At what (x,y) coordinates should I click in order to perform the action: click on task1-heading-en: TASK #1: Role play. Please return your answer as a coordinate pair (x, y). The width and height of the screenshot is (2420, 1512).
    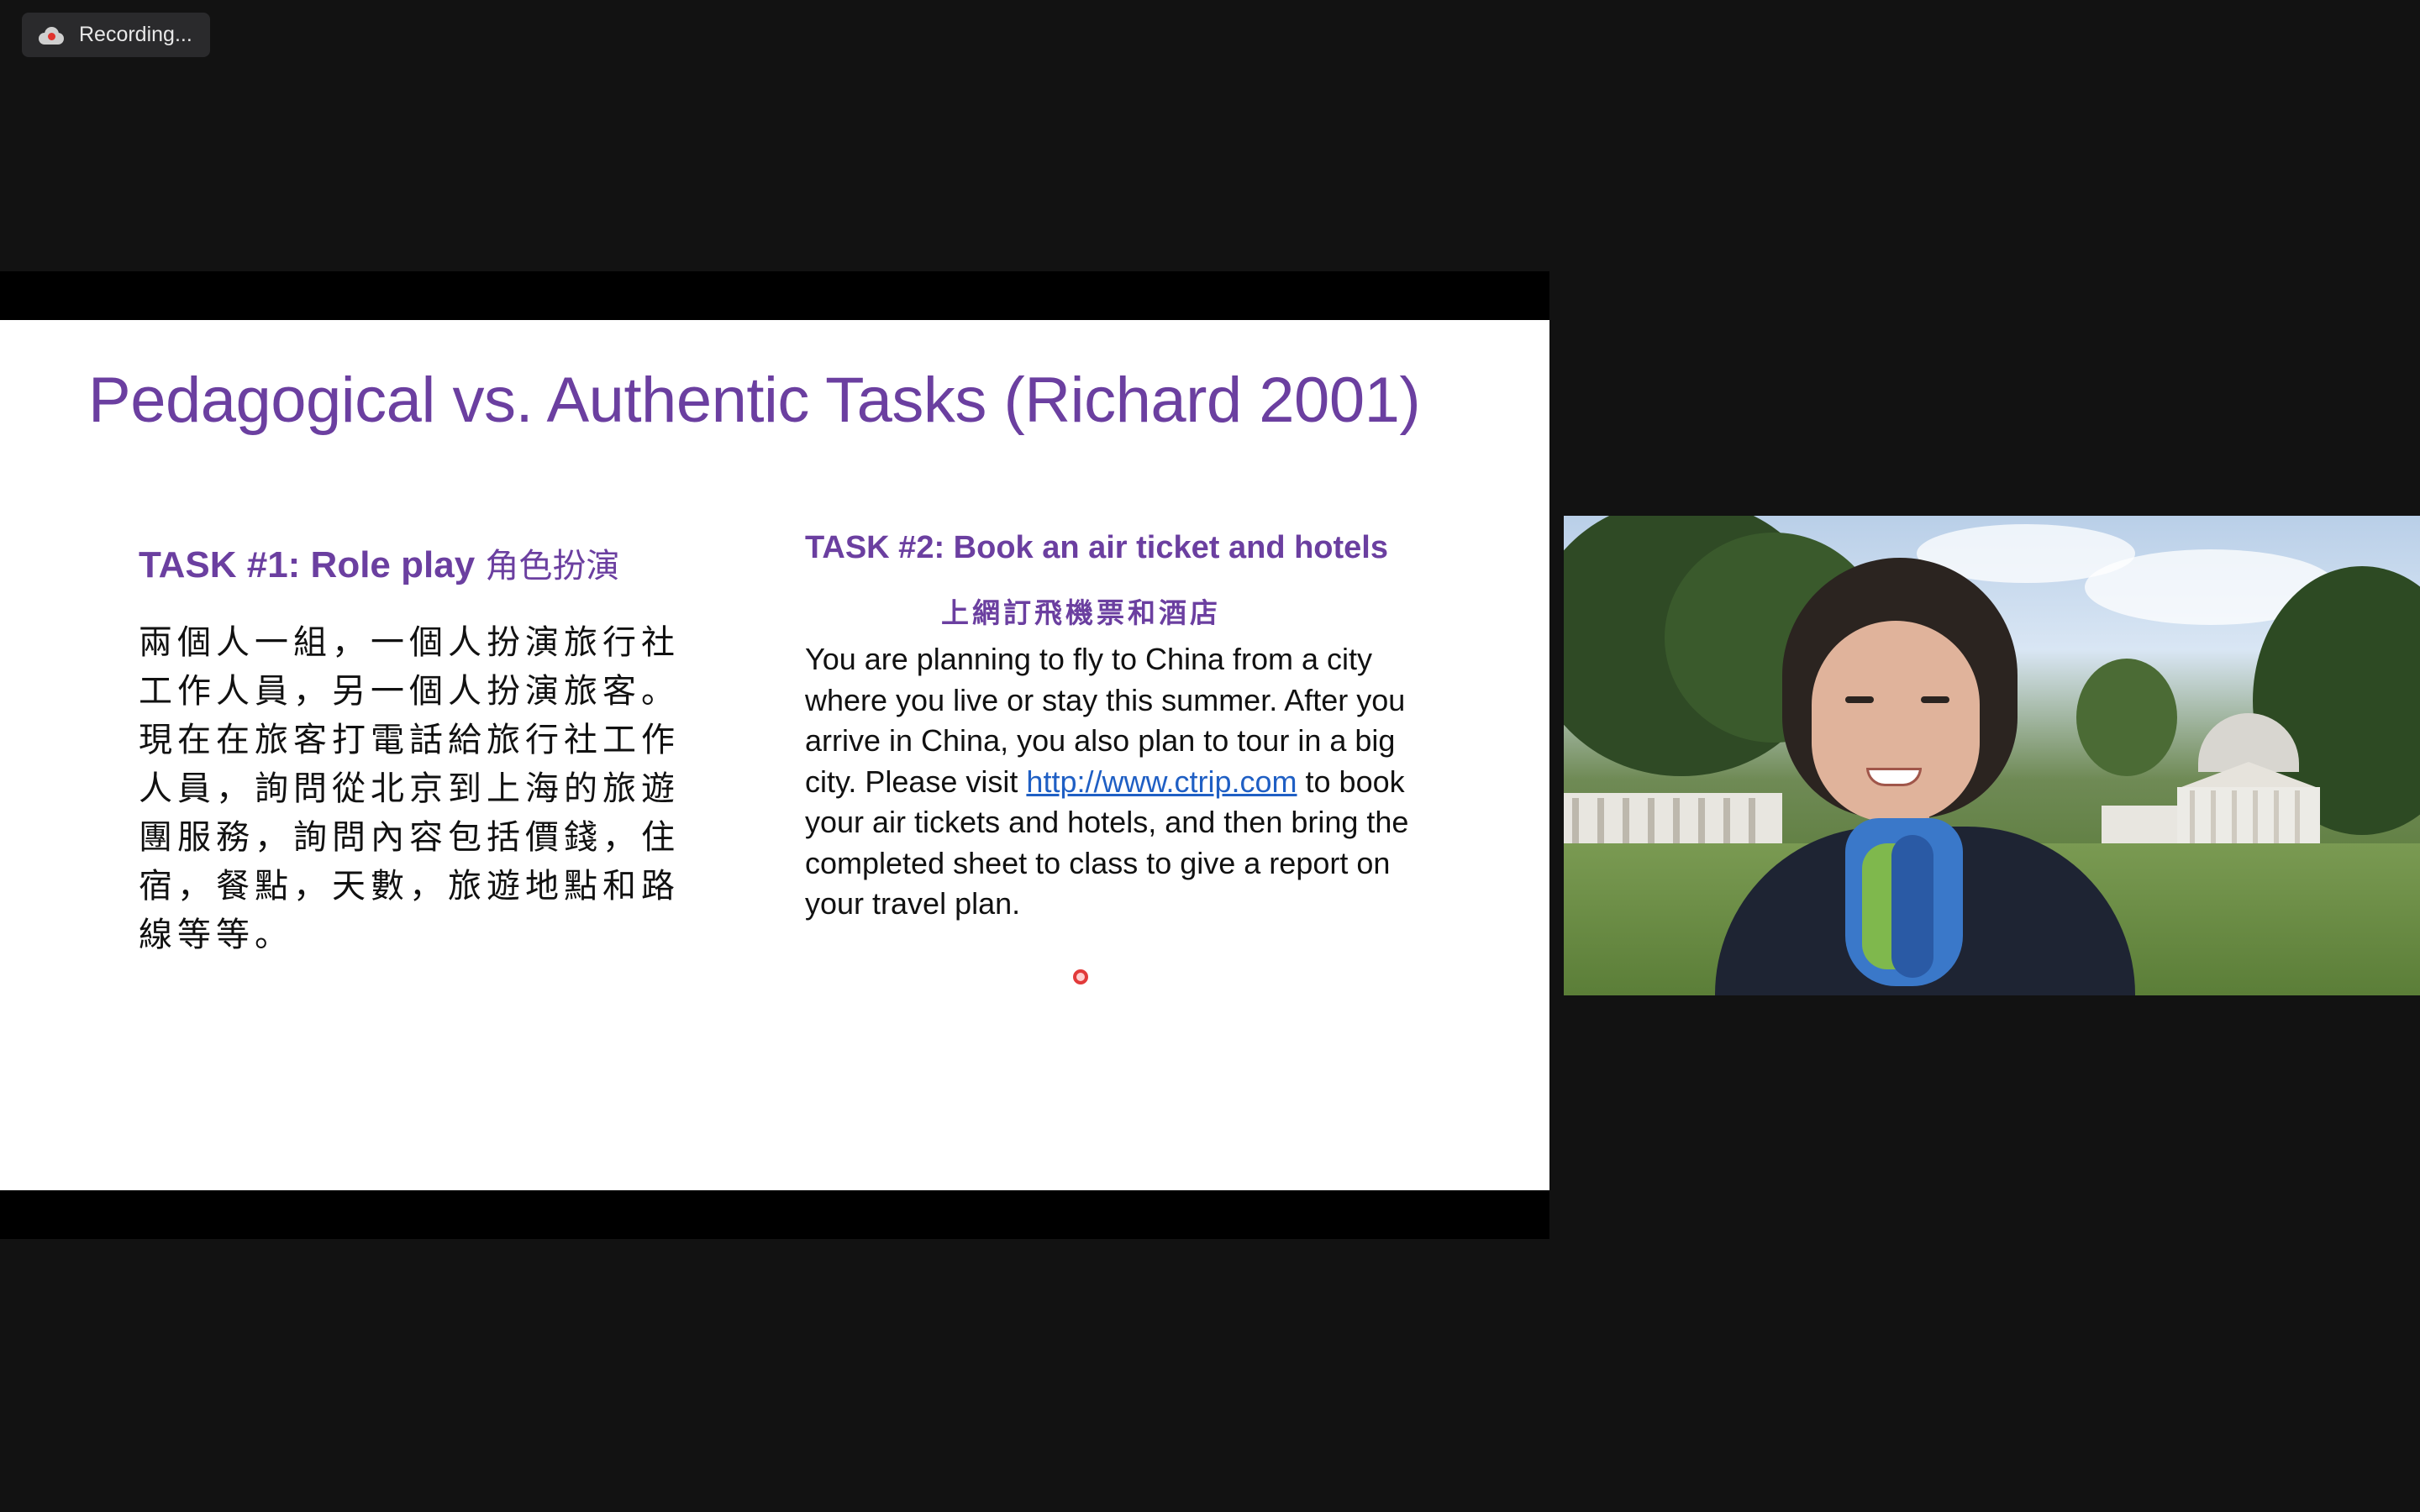
    Looking at the image, I should click on (307, 564).